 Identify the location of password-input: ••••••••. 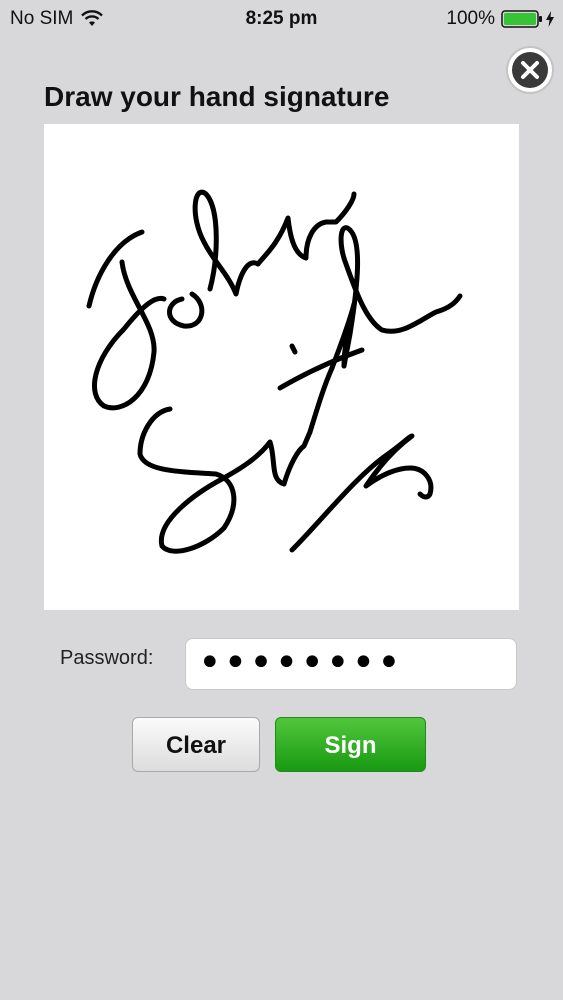
(351, 664).